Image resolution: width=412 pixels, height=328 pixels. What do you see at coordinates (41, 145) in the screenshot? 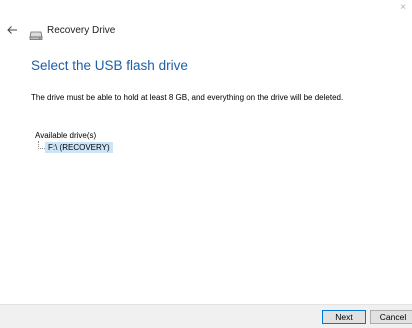
I see `tree-connector` at bounding box center [41, 145].